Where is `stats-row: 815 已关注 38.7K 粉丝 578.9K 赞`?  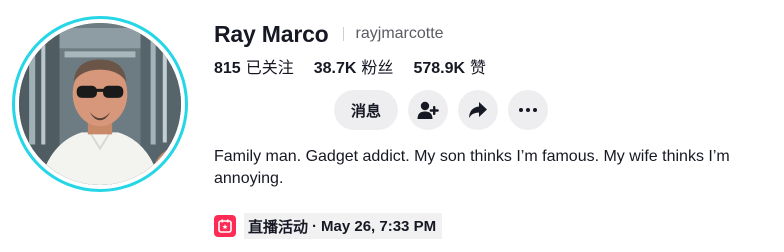 stats-row: 815 已关注 38.7K 粉丝 578.9K 赞 is located at coordinates (360, 66).